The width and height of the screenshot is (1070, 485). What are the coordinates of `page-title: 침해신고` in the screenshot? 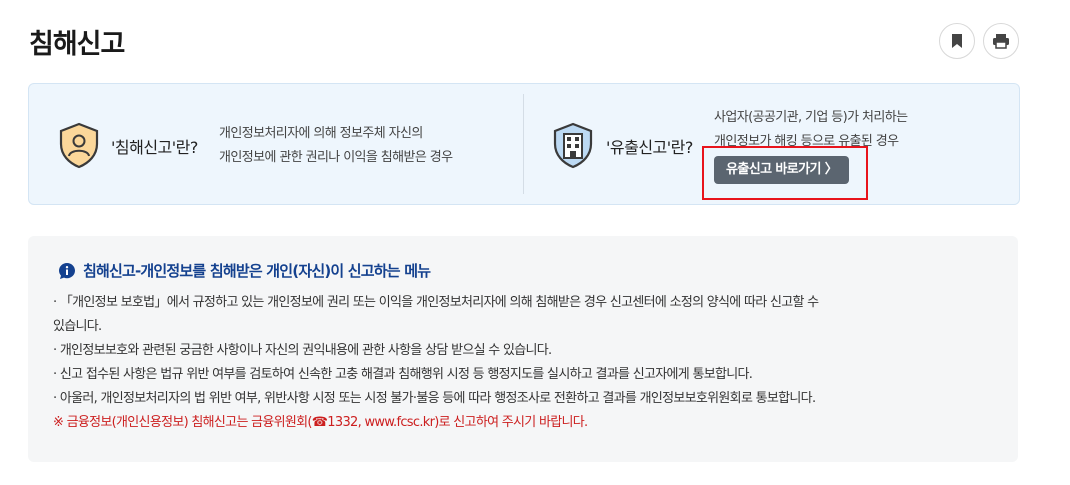 It's located at (77, 44).